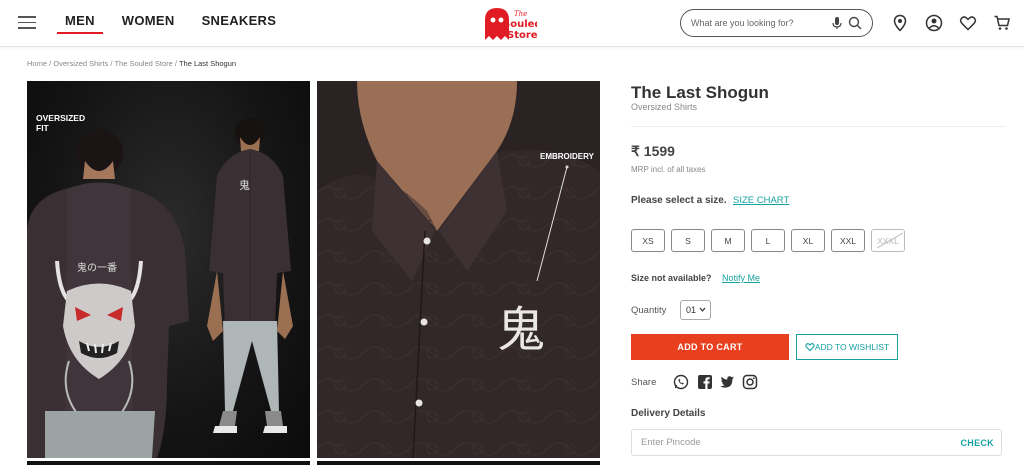 This screenshot has height=465, width=1024. I want to click on product-price: ₹ 1599, so click(653, 151).